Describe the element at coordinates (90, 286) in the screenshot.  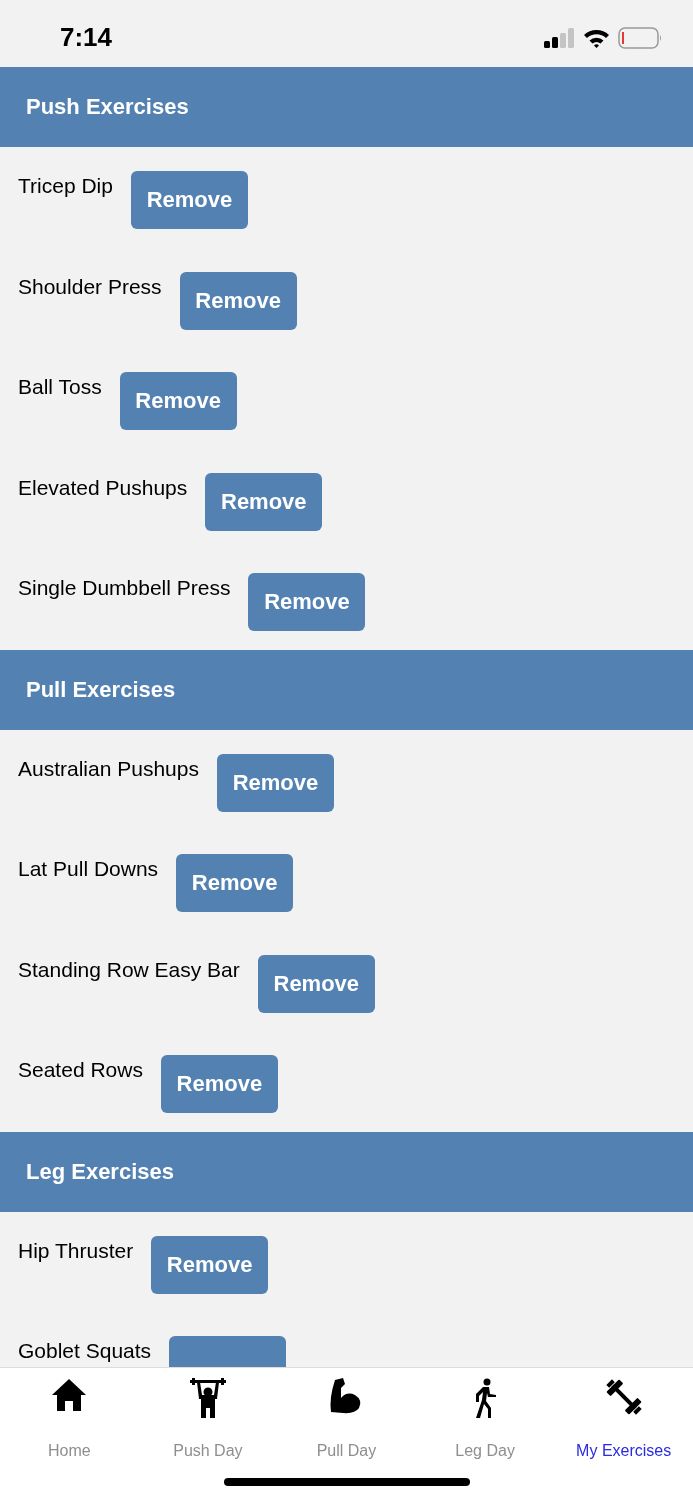
I see `exercise-name: Shoulder Press` at that location.